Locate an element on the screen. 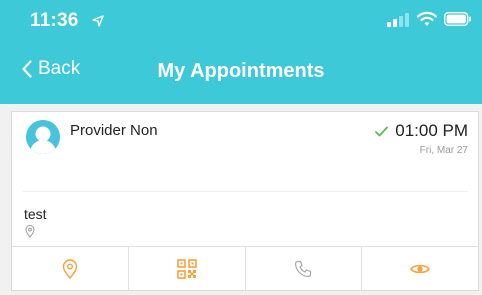  directions-button is located at coordinates (70, 269).